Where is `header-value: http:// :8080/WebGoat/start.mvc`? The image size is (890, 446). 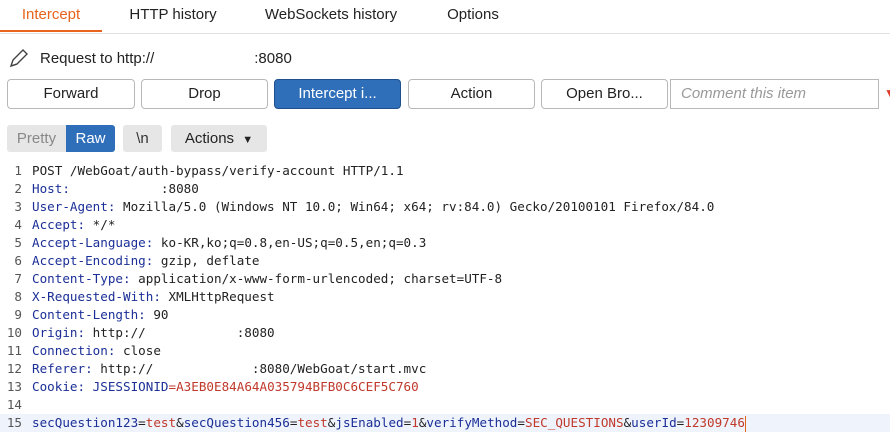 header-value: http:// :8080/WebGoat/start.mvc is located at coordinates (259, 368).